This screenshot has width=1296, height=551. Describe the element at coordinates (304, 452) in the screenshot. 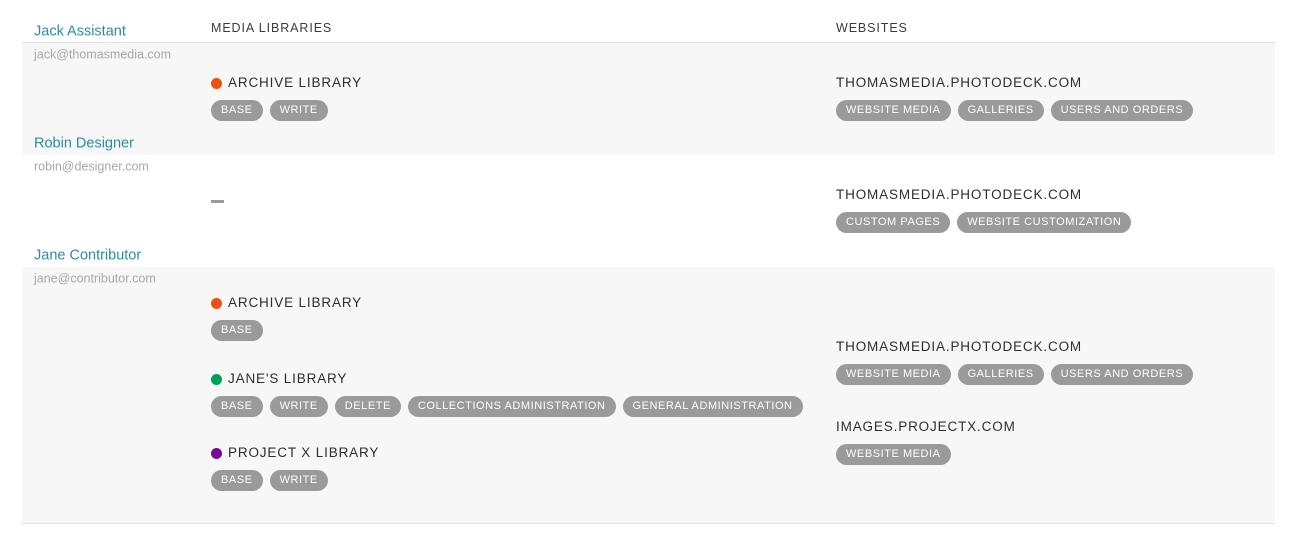

I see `library-name: PROJECT X LIBRARY` at that location.